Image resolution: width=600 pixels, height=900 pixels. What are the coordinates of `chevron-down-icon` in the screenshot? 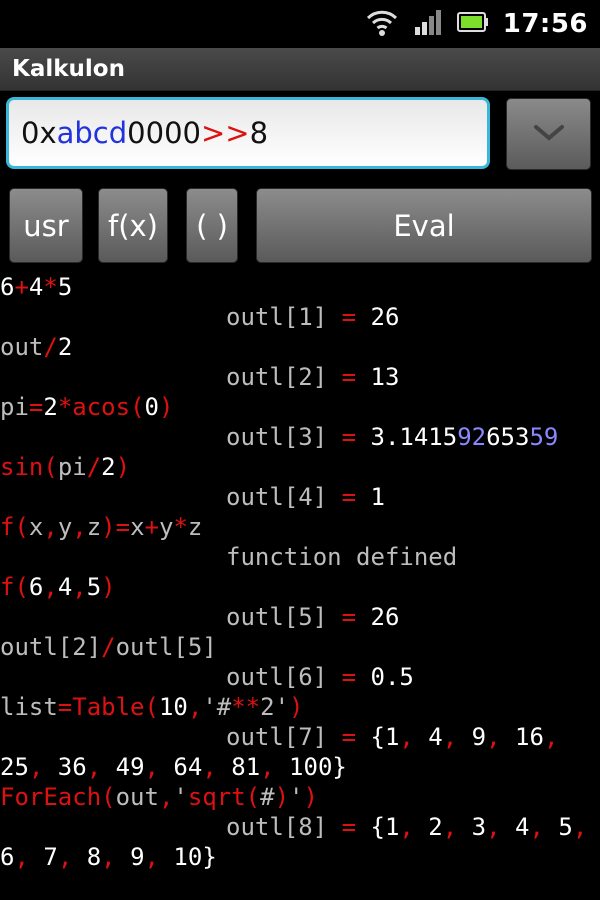 It's located at (549, 134).